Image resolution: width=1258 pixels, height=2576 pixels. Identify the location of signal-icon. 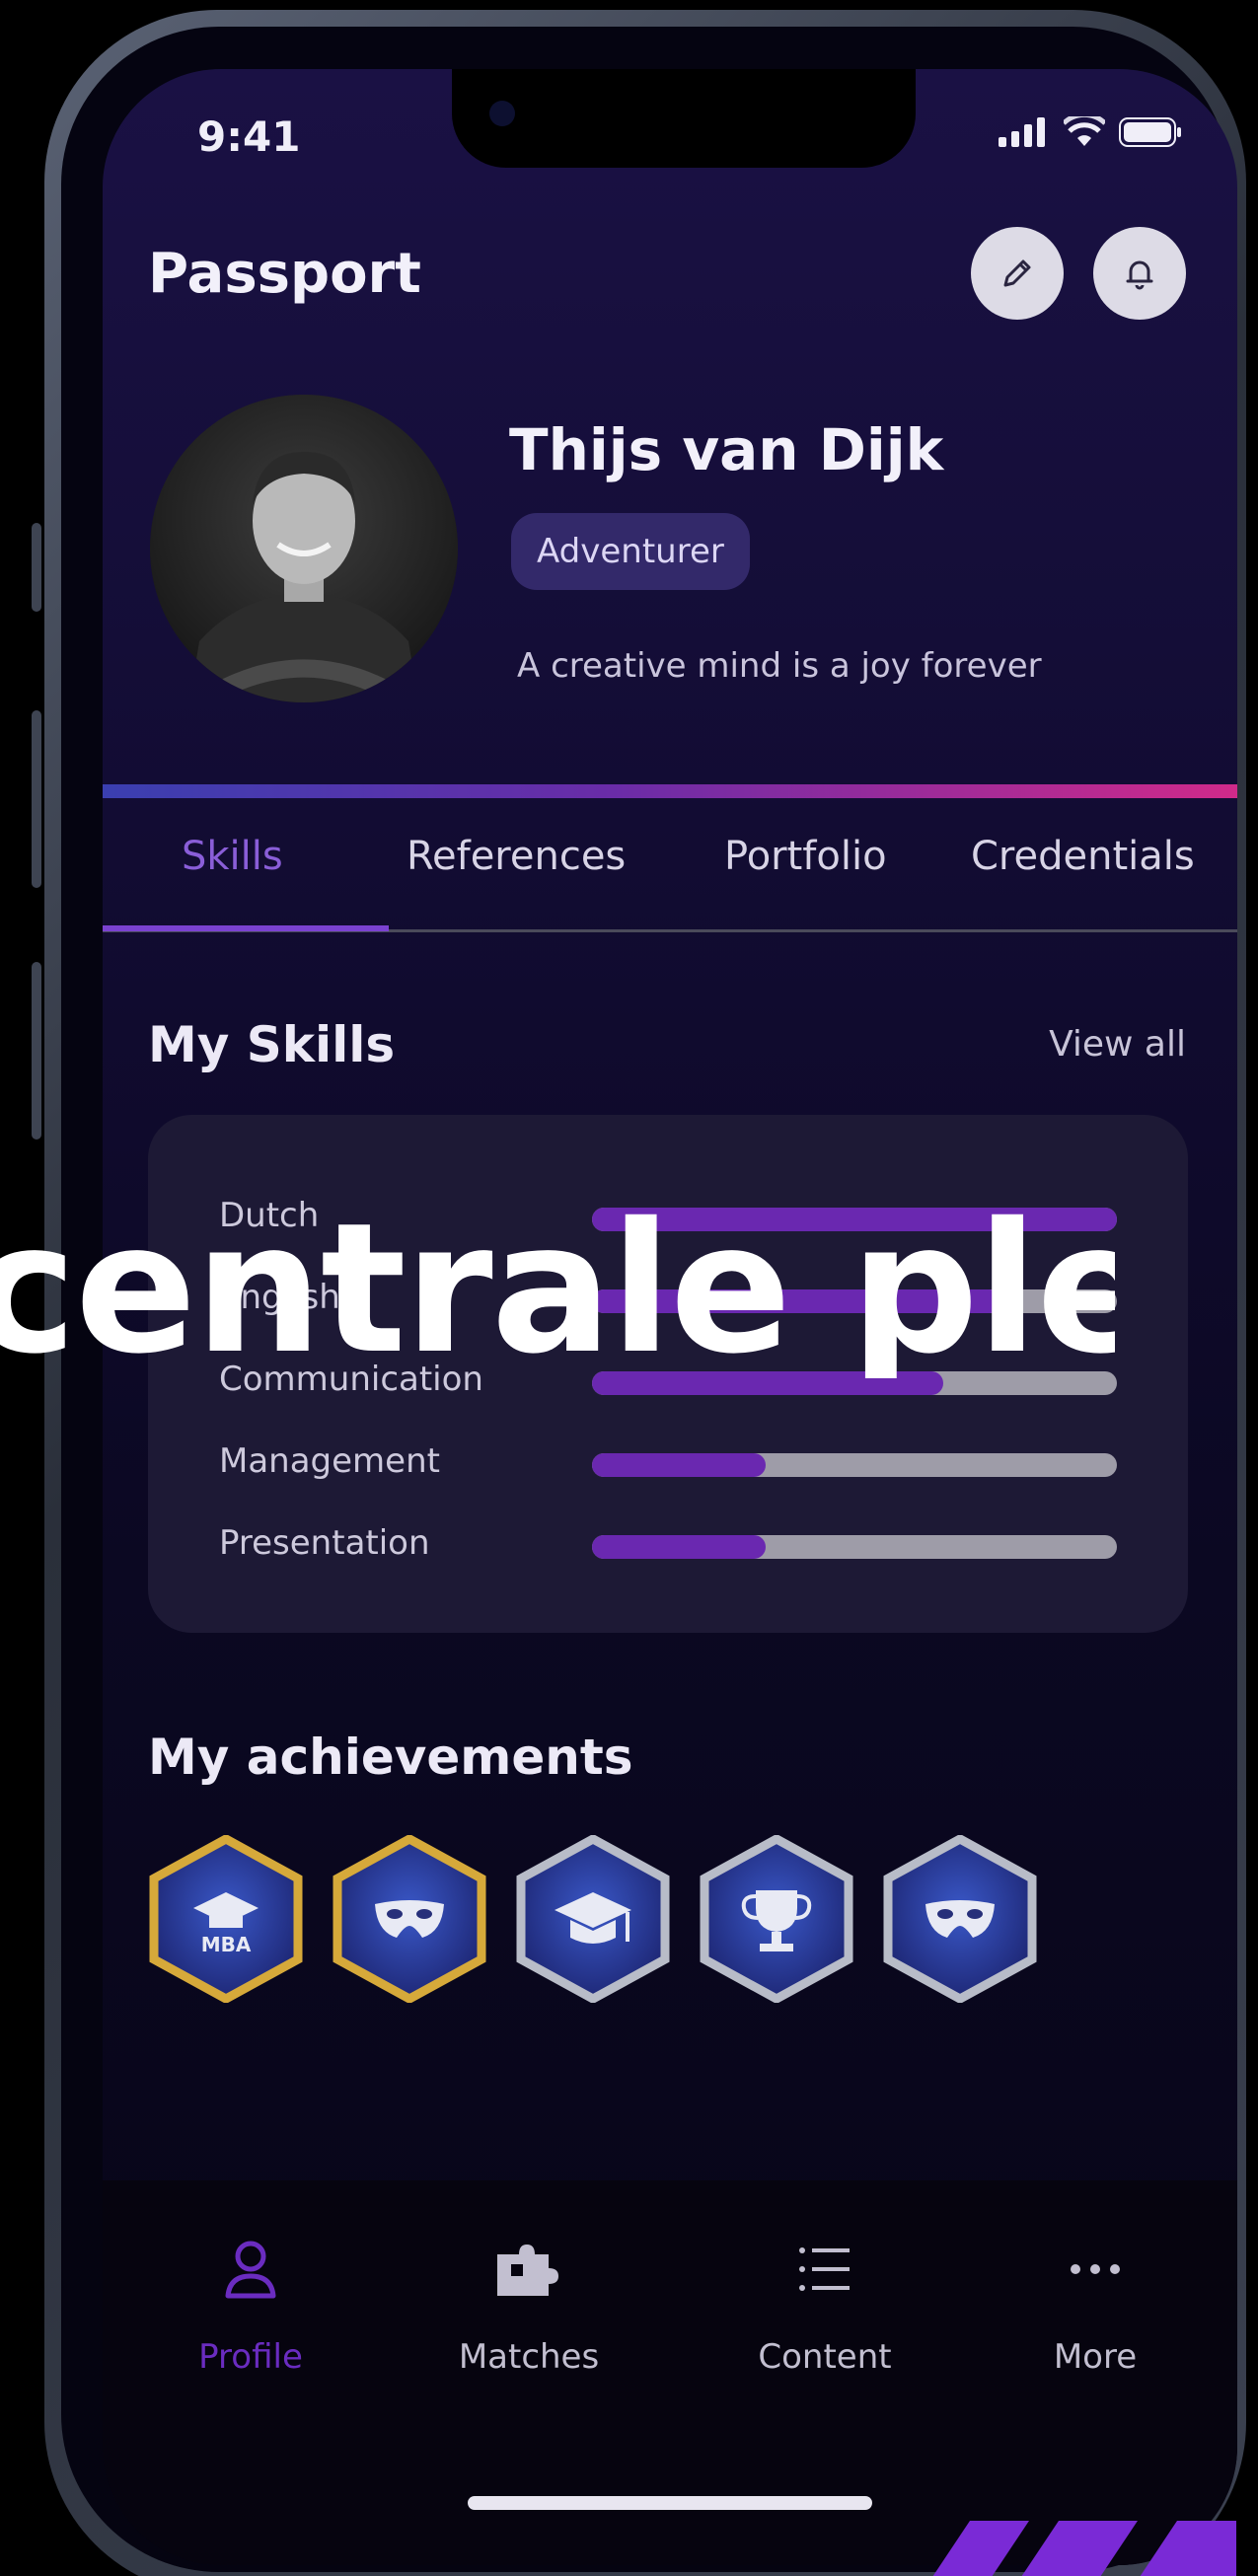
(1022, 132).